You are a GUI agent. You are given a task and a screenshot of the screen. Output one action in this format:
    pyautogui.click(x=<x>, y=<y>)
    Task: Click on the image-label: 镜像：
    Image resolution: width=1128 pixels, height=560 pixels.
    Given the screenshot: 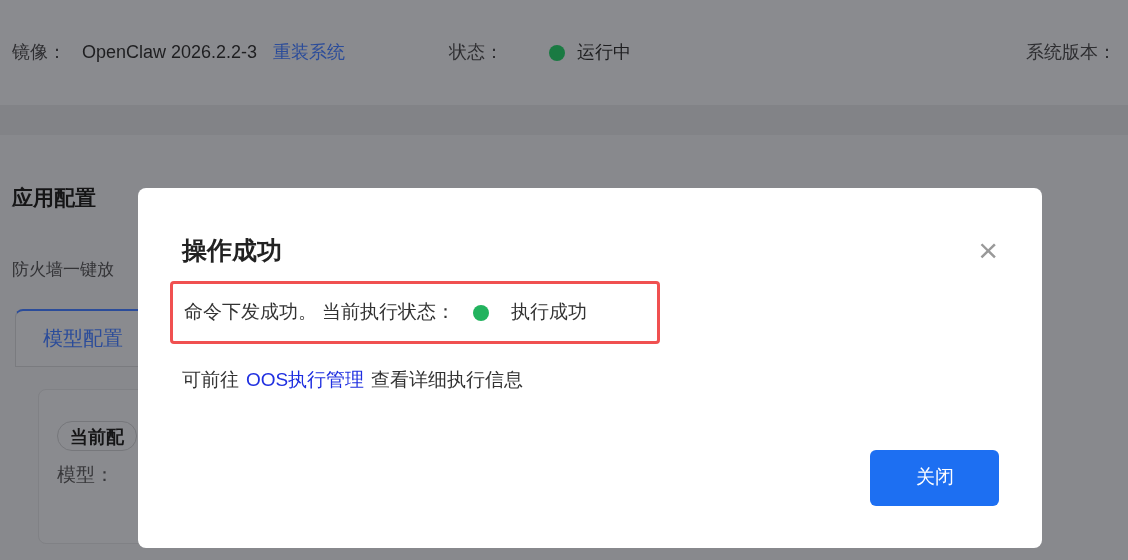 What is the action you would take?
    pyautogui.click(x=39, y=52)
    